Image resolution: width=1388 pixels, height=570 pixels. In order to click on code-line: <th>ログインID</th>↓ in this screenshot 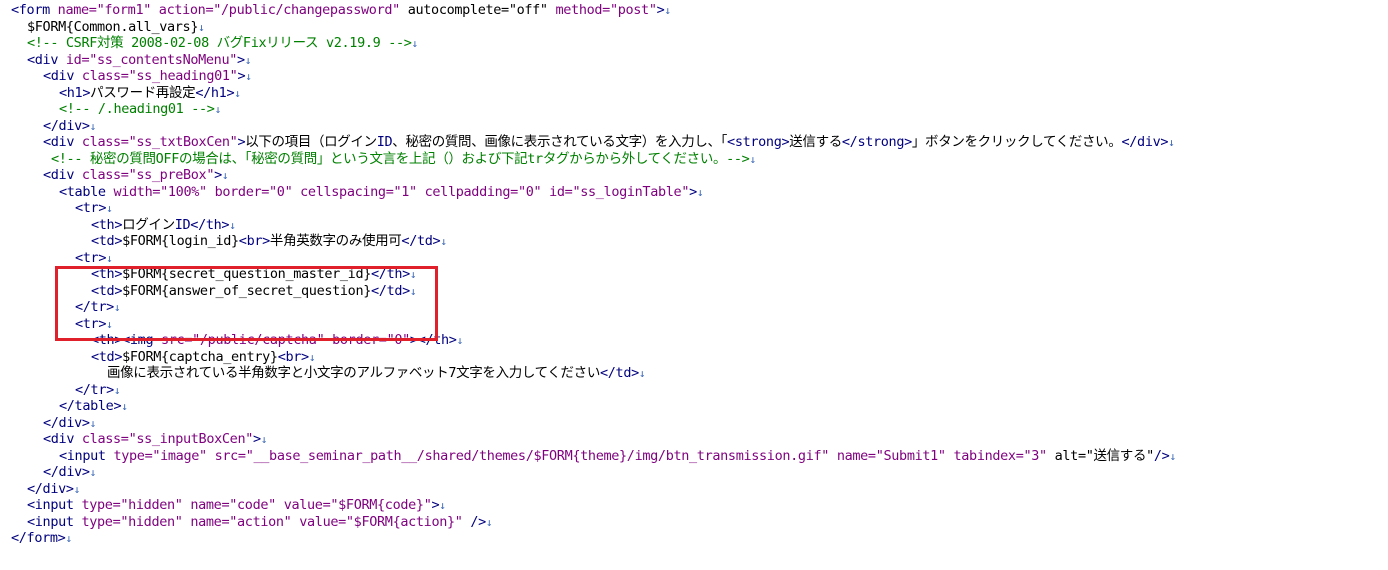, I will do `click(163, 225)`.